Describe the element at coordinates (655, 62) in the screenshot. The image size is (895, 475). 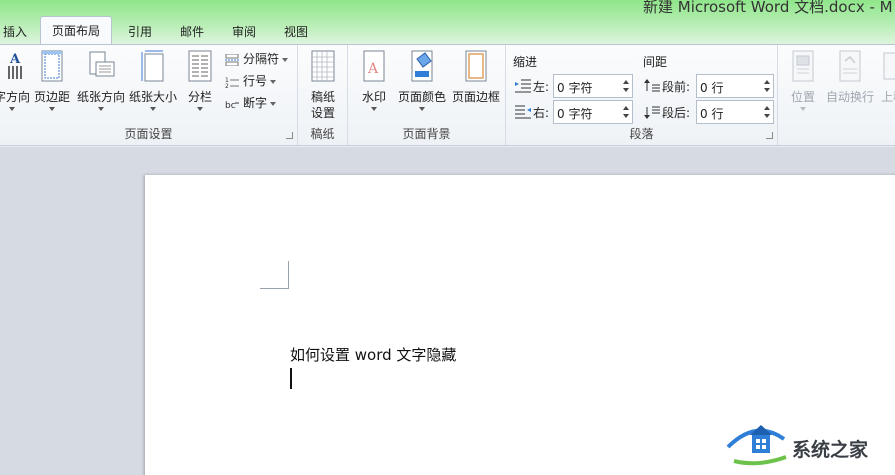
I see `spacing-heading: 间距` at that location.